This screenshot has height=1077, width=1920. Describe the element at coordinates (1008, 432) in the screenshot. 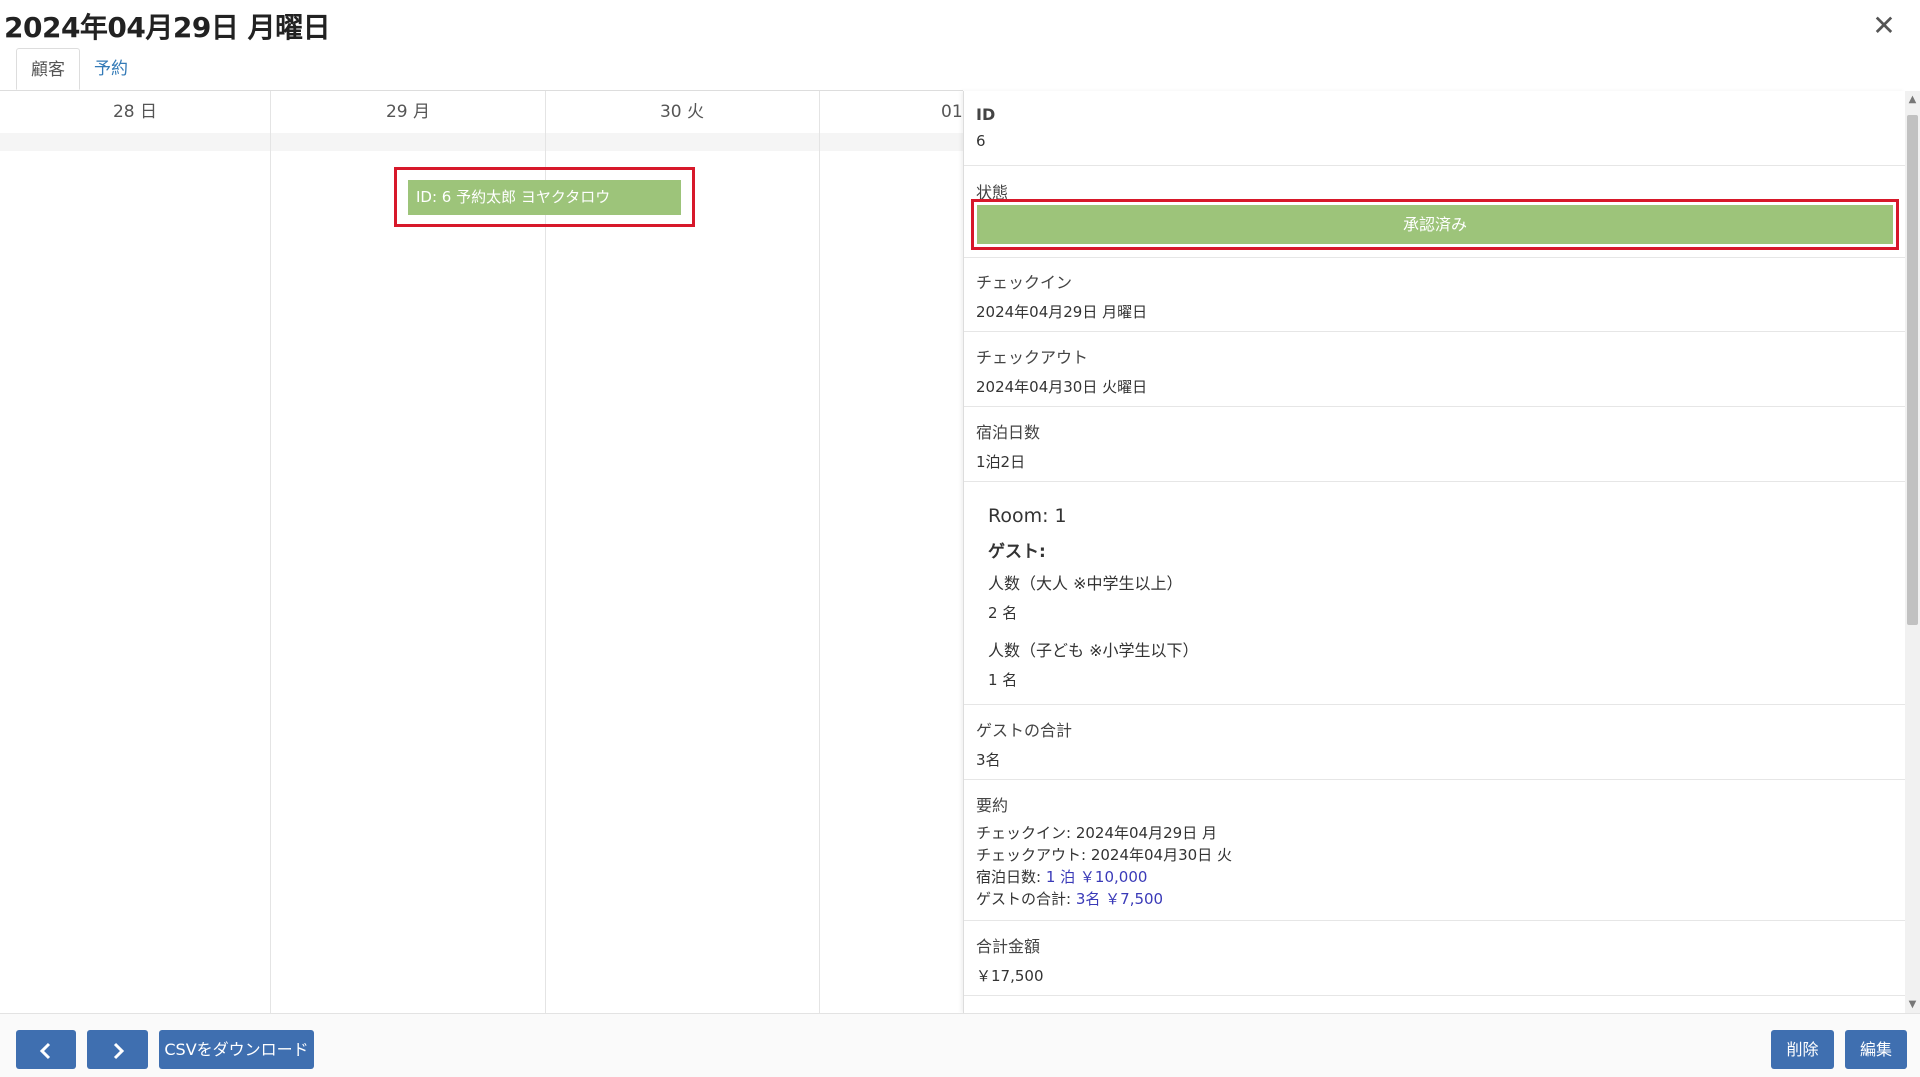

I see `nights-label: 宿泊日数` at that location.